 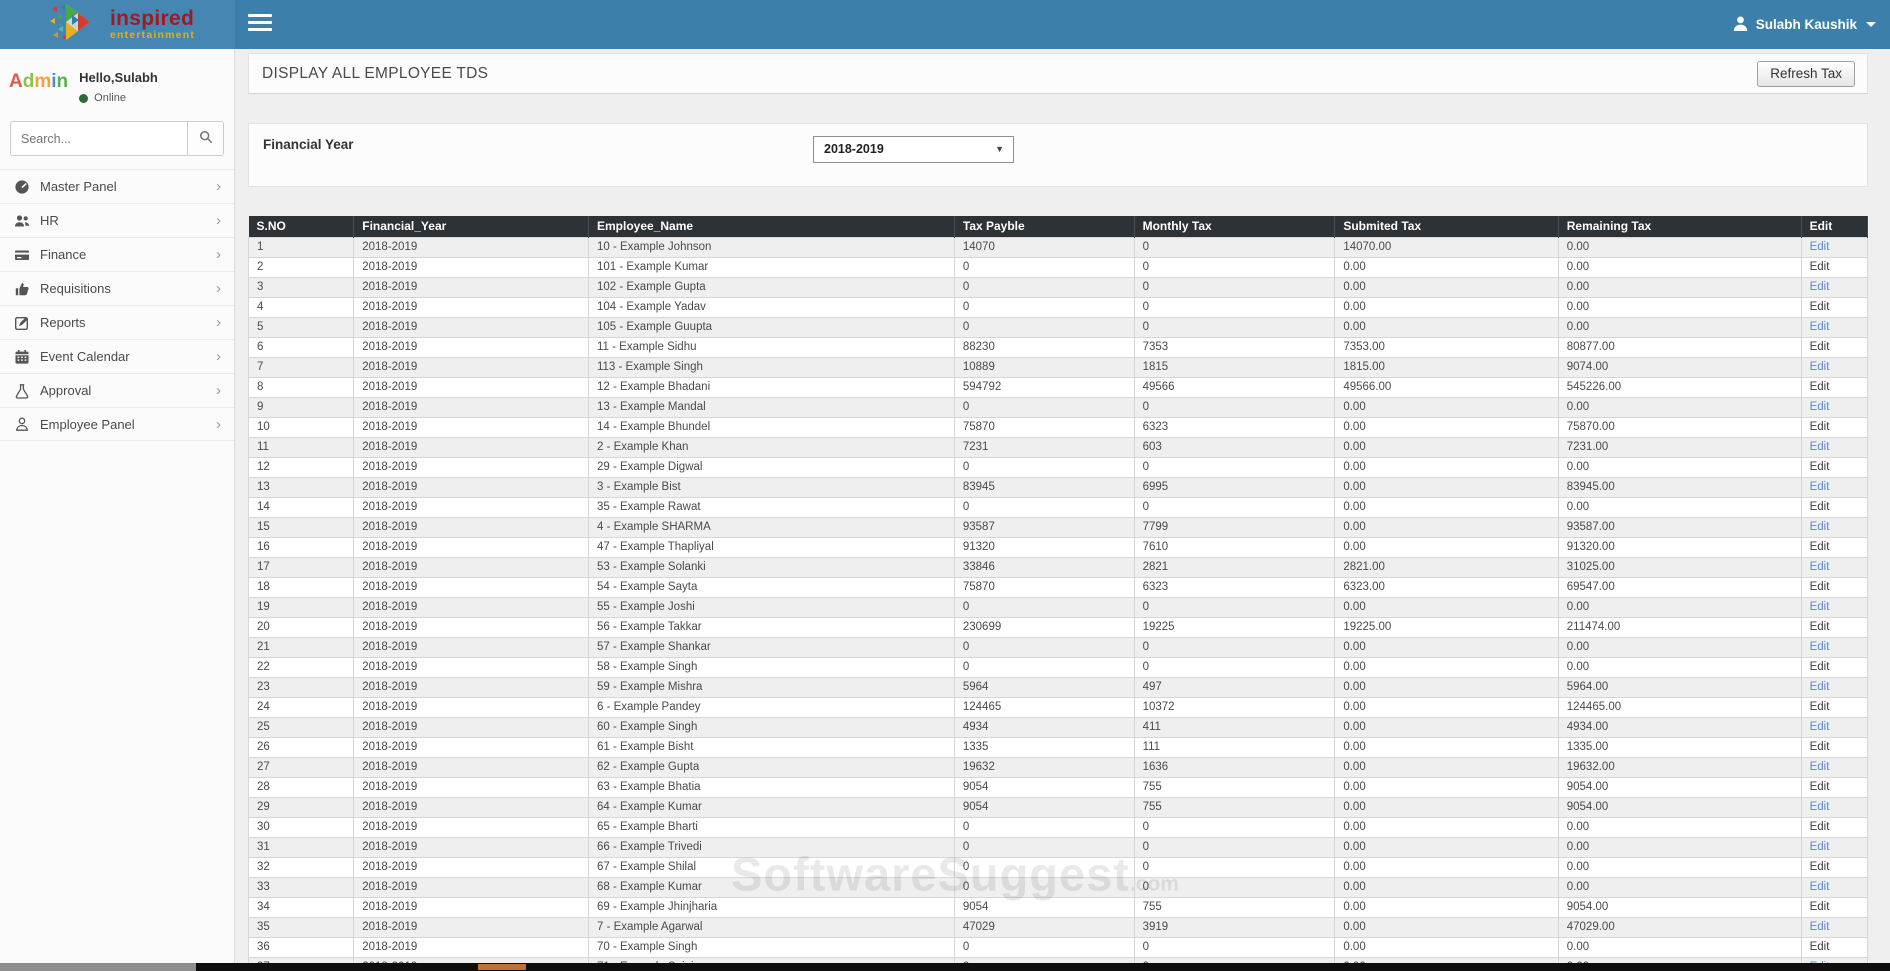 I want to click on table-cell: 10889, so click(x=1044, y=367).